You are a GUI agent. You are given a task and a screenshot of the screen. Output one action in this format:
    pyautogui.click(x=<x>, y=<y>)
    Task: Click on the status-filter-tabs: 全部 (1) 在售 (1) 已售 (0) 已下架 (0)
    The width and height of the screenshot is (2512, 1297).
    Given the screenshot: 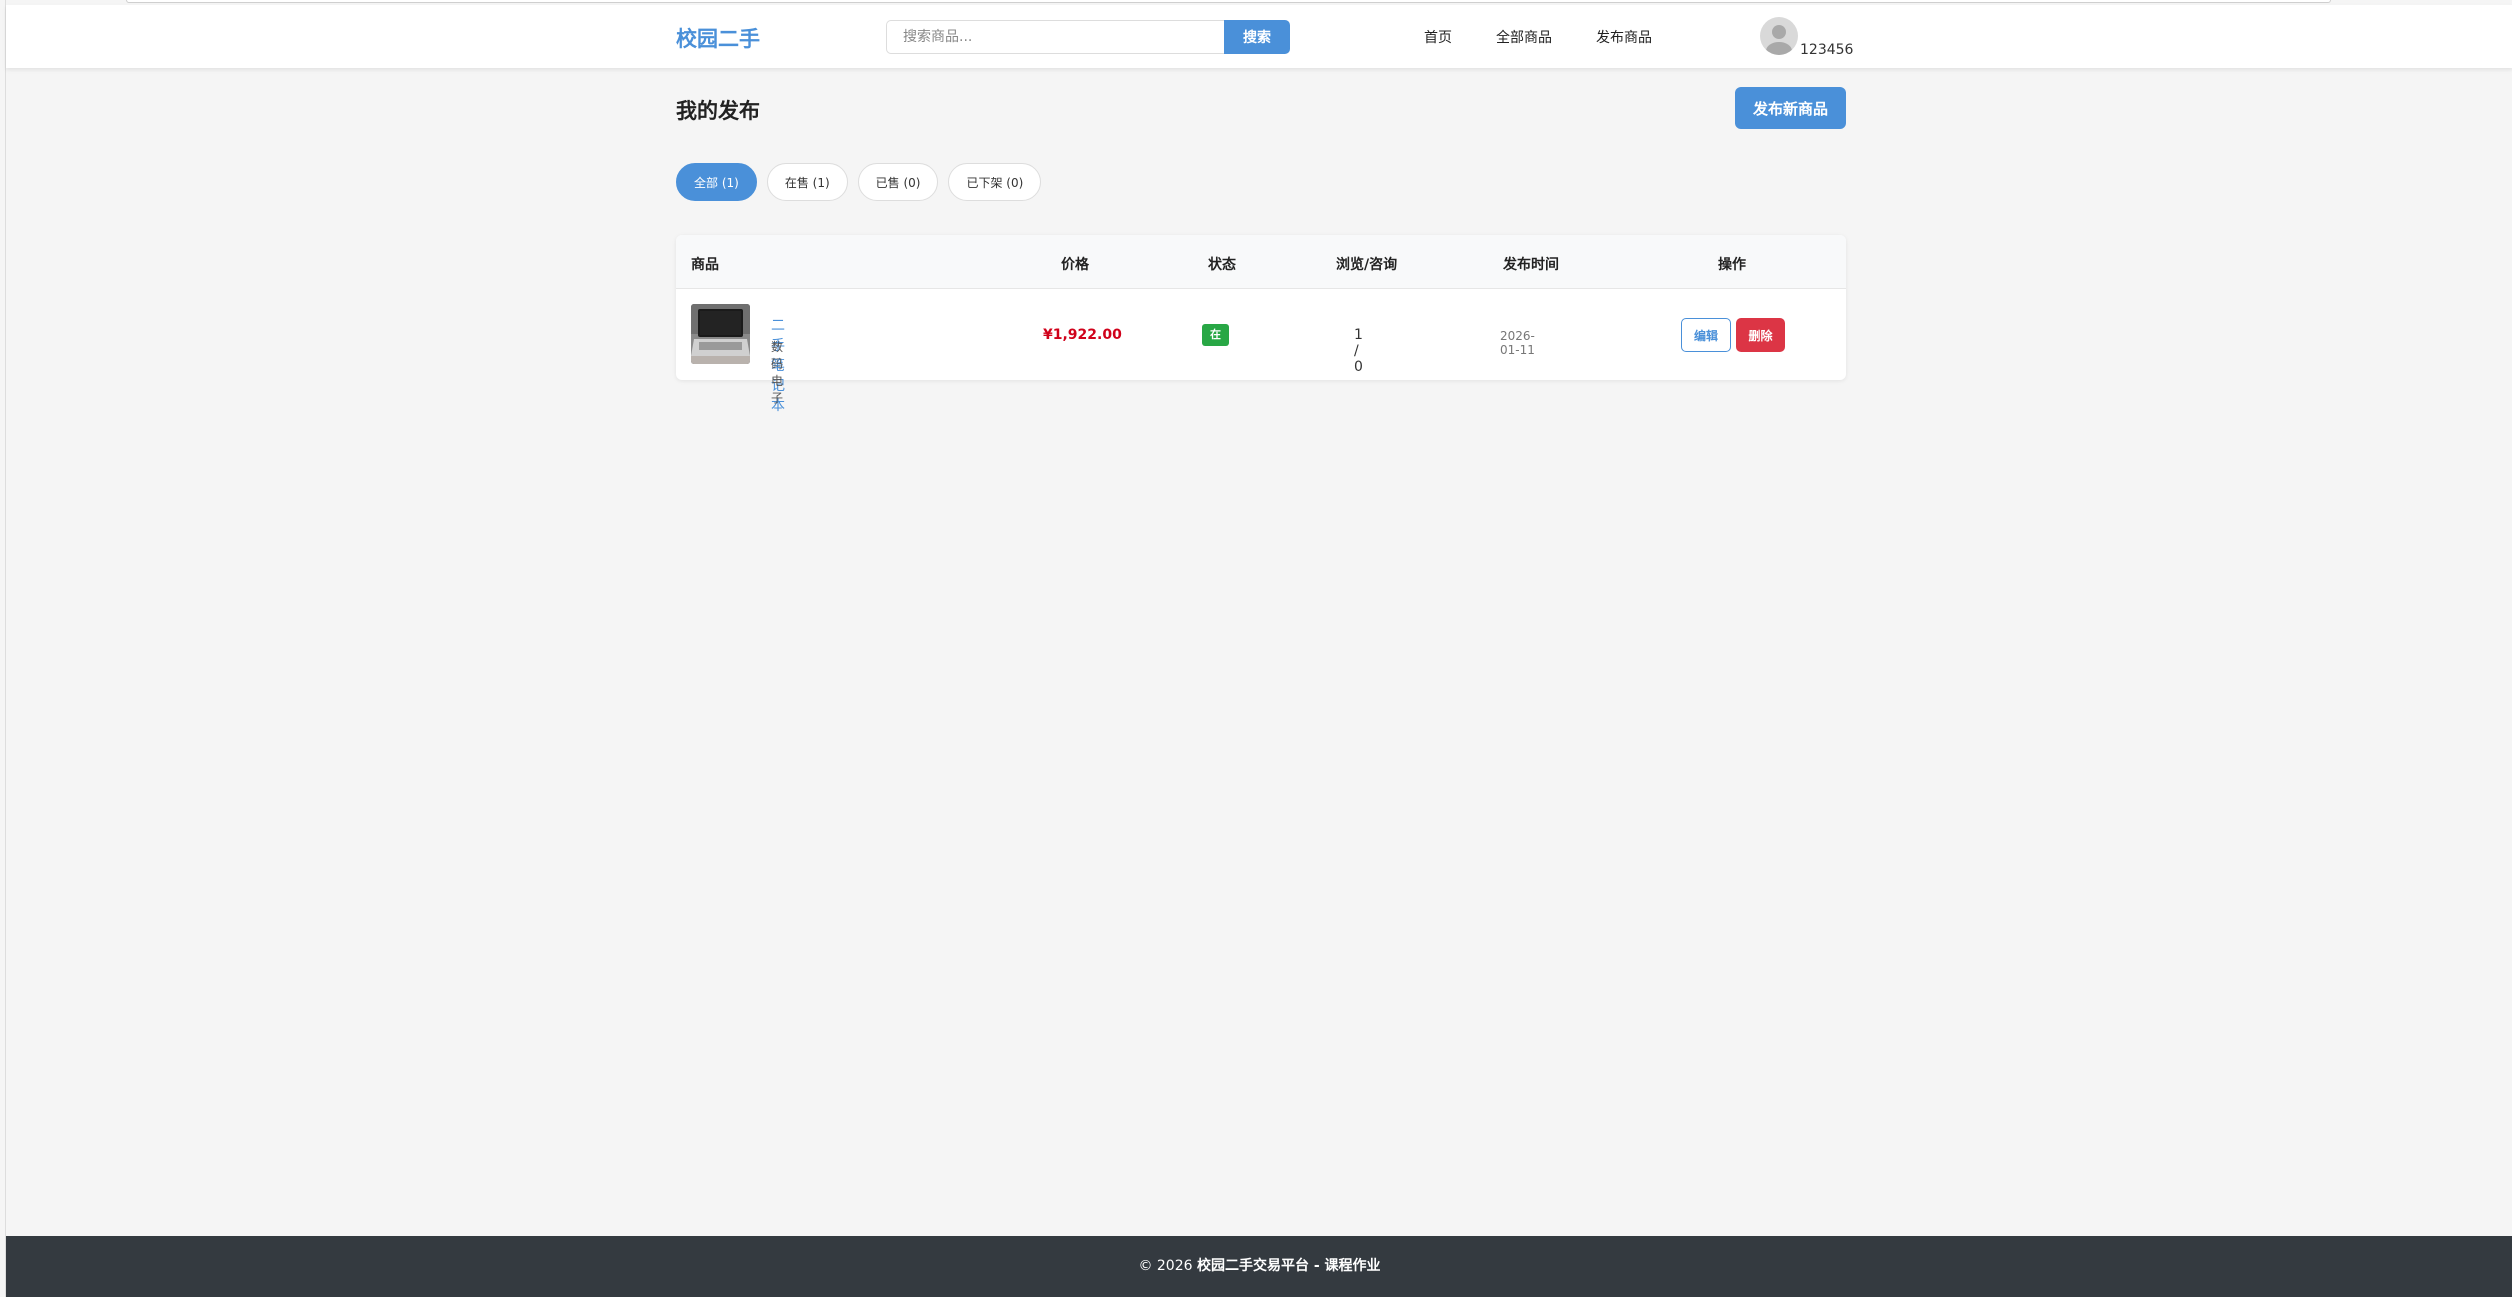 What is the action you would take?
    pyautogui.click(x=859, y=182)
    